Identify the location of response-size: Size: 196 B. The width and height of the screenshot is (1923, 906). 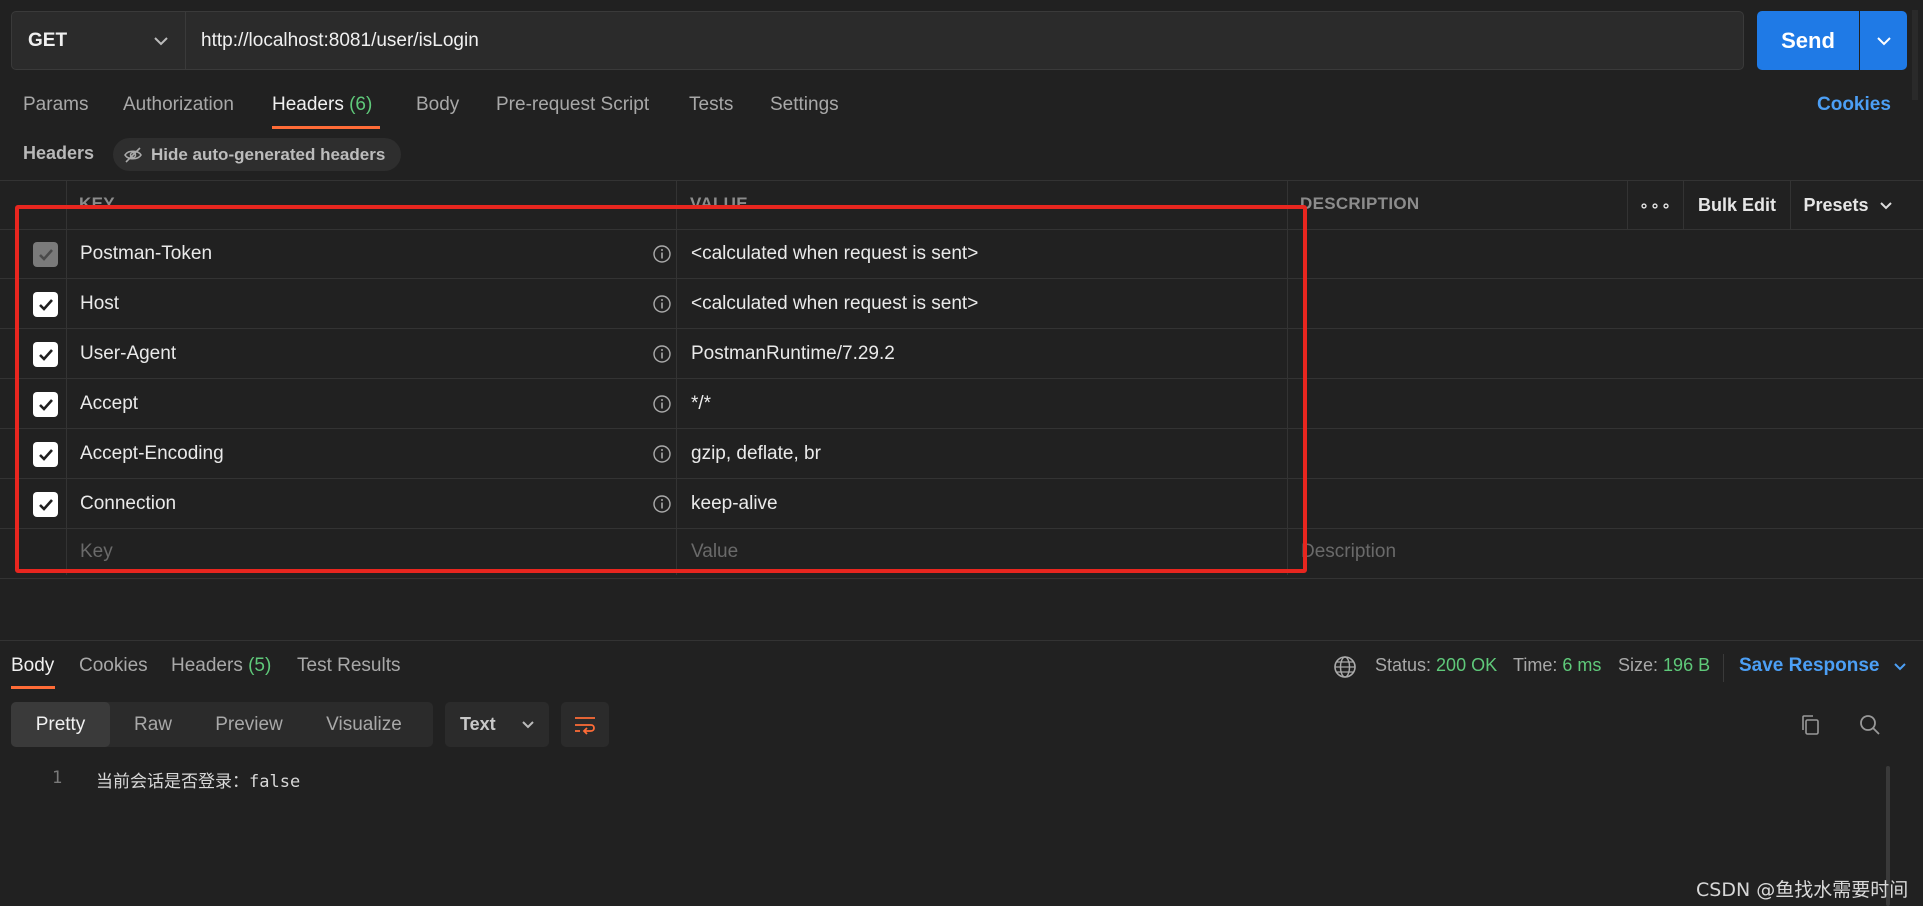
(1664, 665).